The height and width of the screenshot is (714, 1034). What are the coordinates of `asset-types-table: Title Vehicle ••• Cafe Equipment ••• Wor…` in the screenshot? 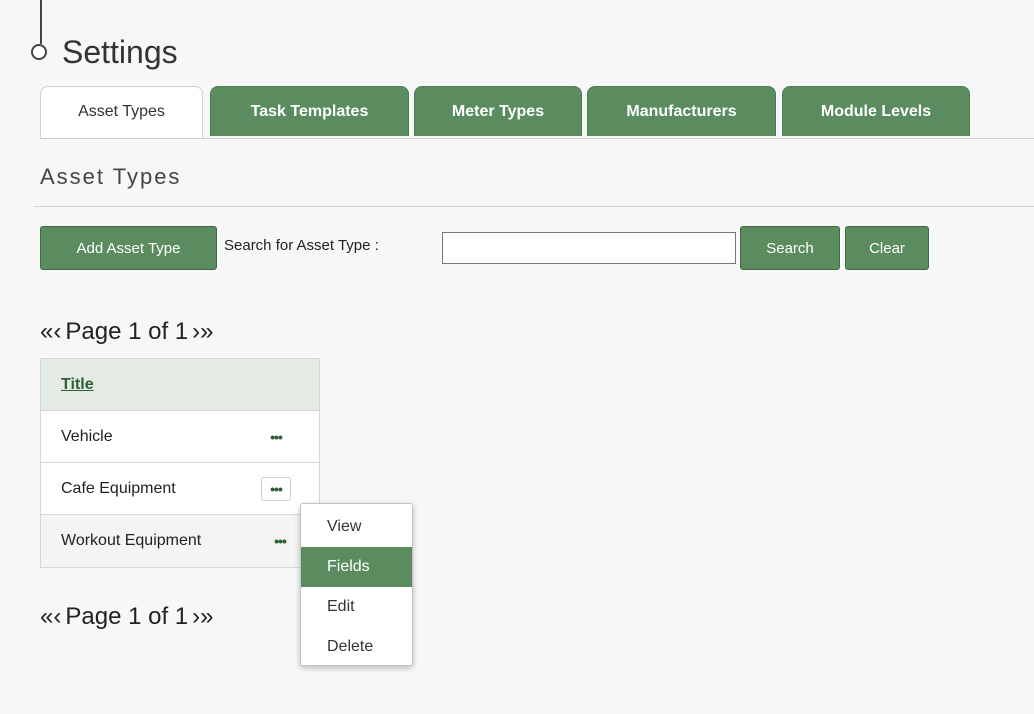 It's located at (180, 463).